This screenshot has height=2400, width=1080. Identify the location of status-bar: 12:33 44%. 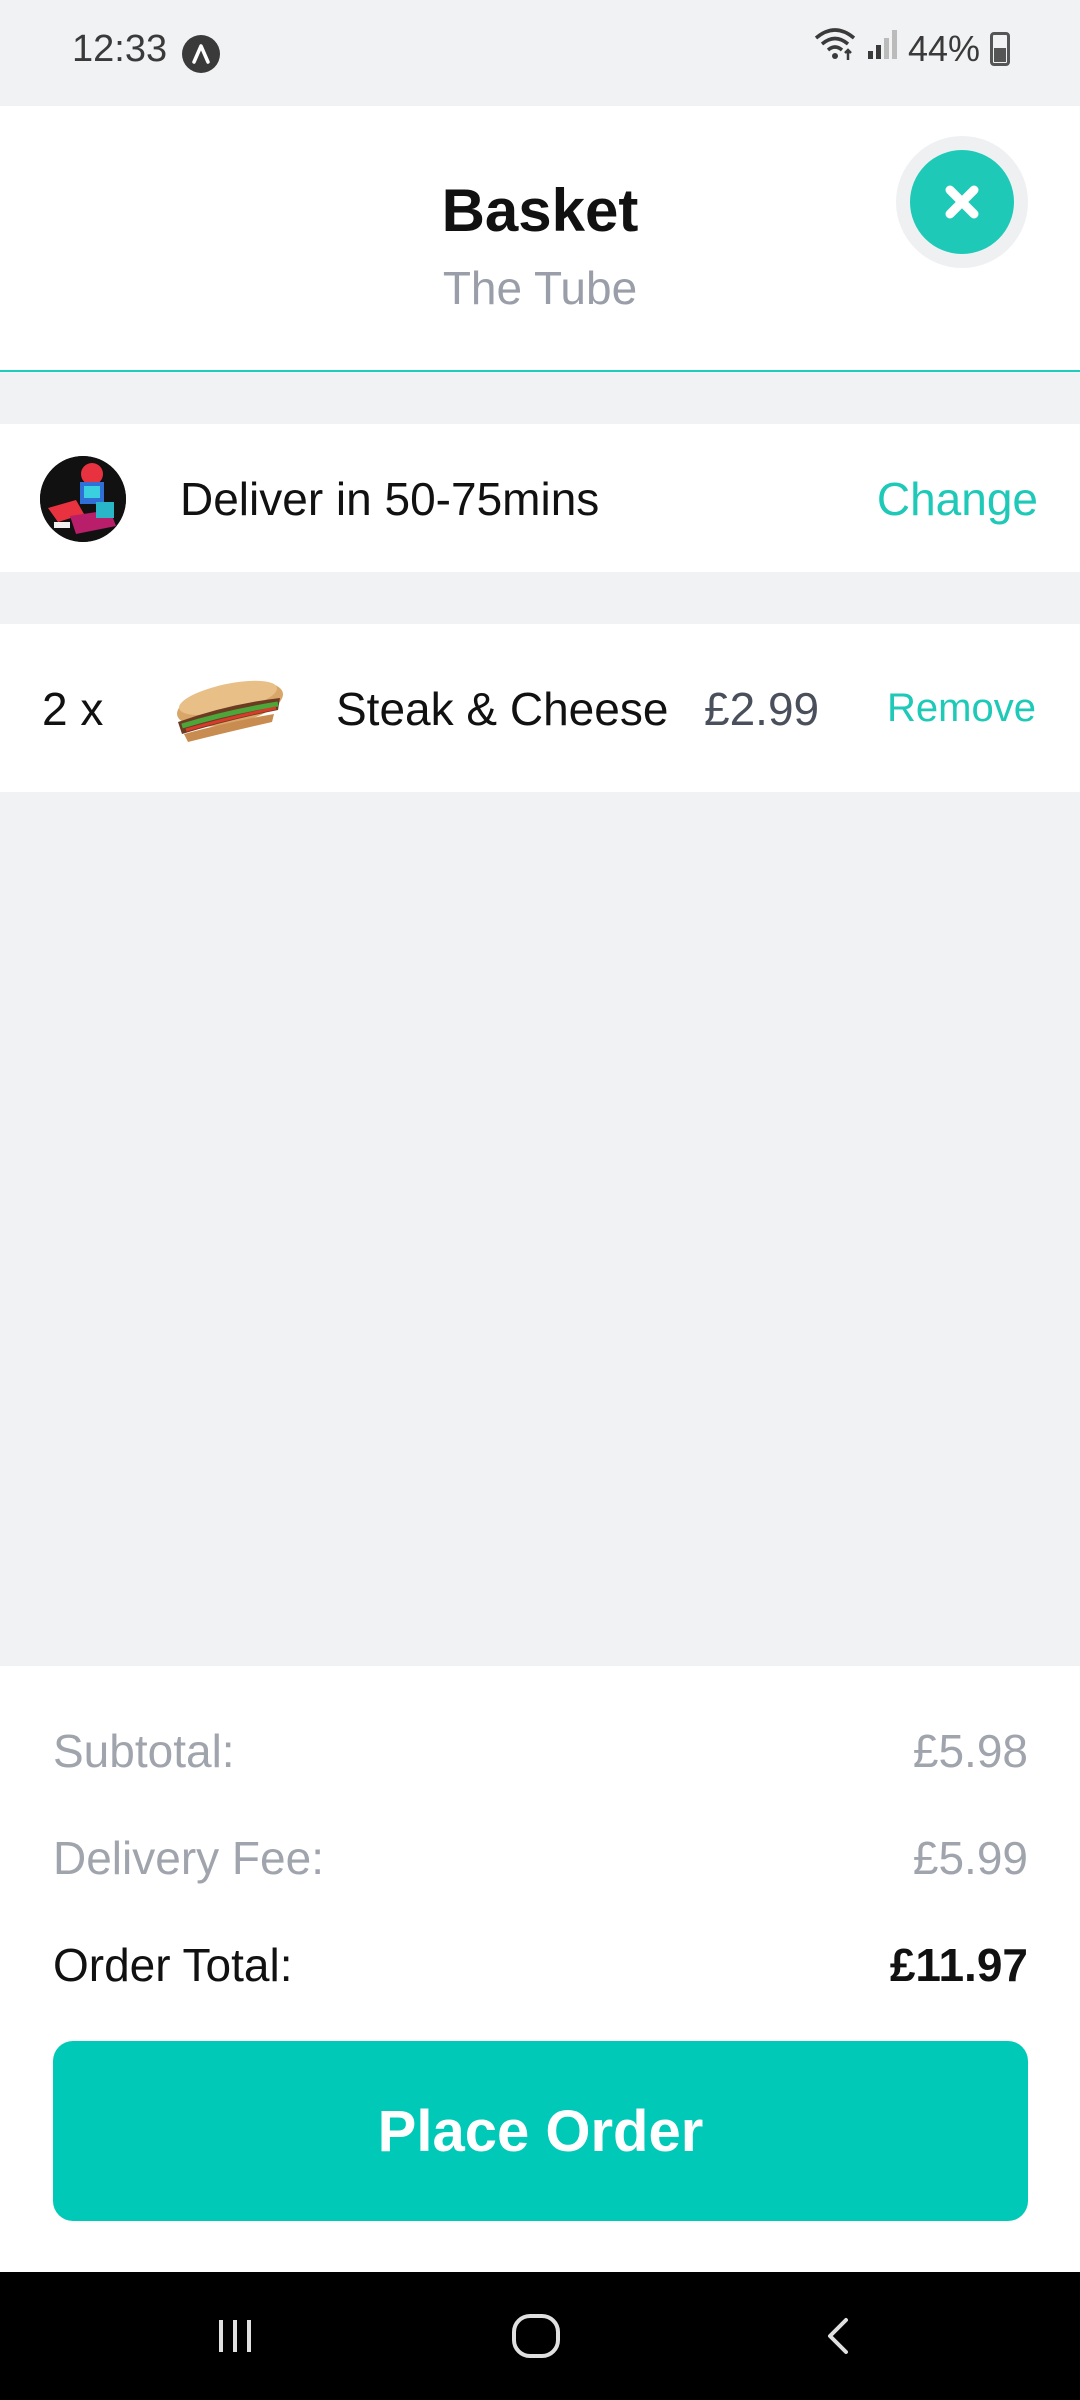
(540, 53).